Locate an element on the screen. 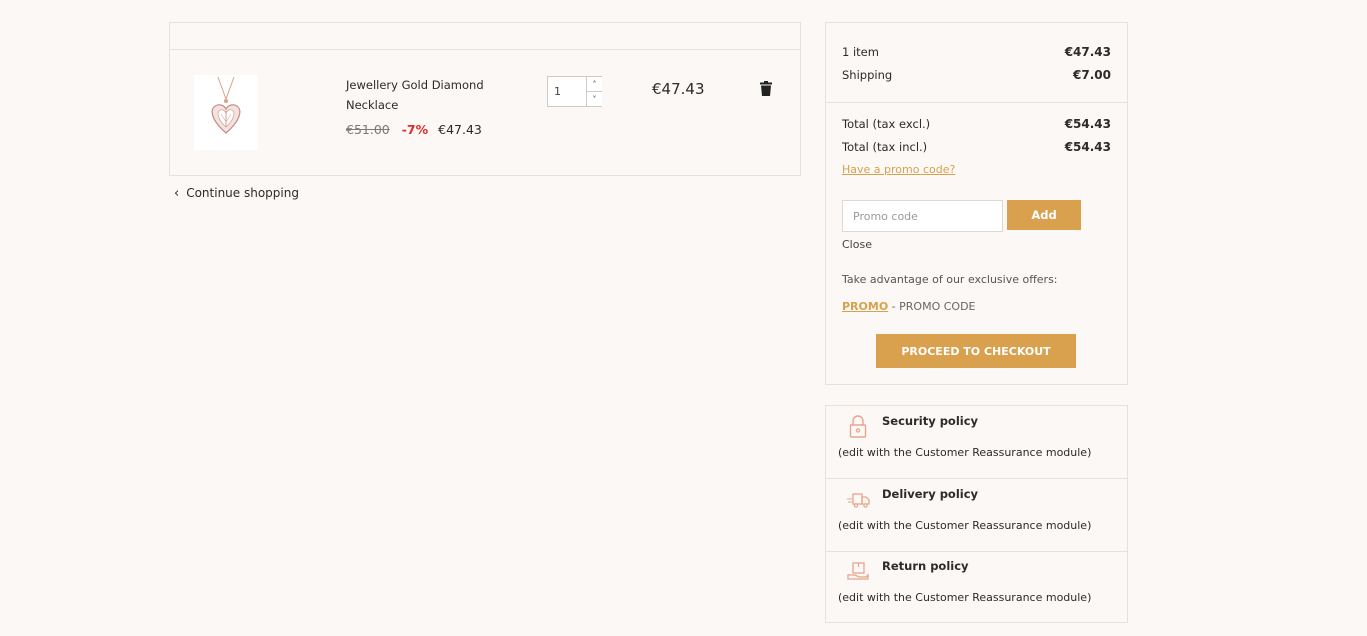 This screenshot has width=1367, height=636. line-total-price: €47.43 is located at coordinates (678, 89).